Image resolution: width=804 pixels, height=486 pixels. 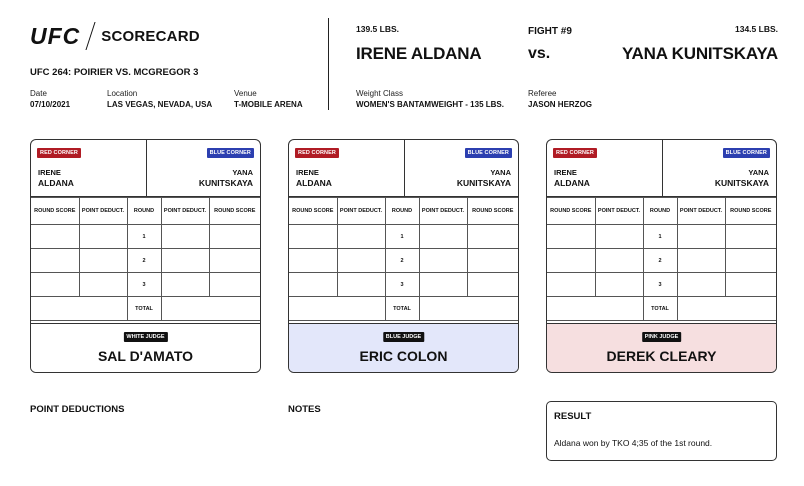 I want to click on judge-section: WHITE JUDGE SAL D'AMATO, so click(x=145, y=347).